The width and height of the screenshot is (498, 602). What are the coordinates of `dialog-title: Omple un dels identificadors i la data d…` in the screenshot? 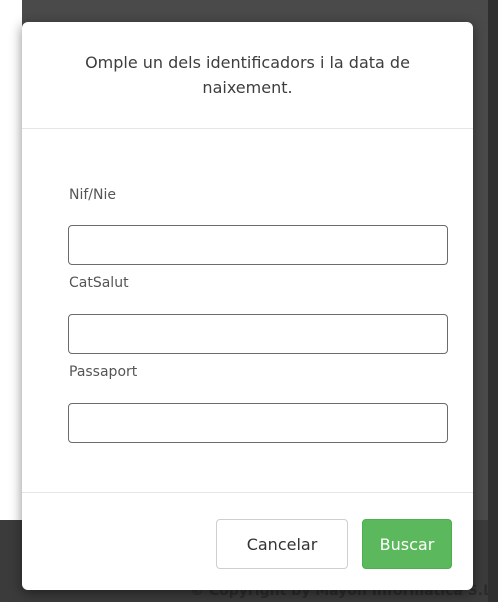 It's located at (247, 75).